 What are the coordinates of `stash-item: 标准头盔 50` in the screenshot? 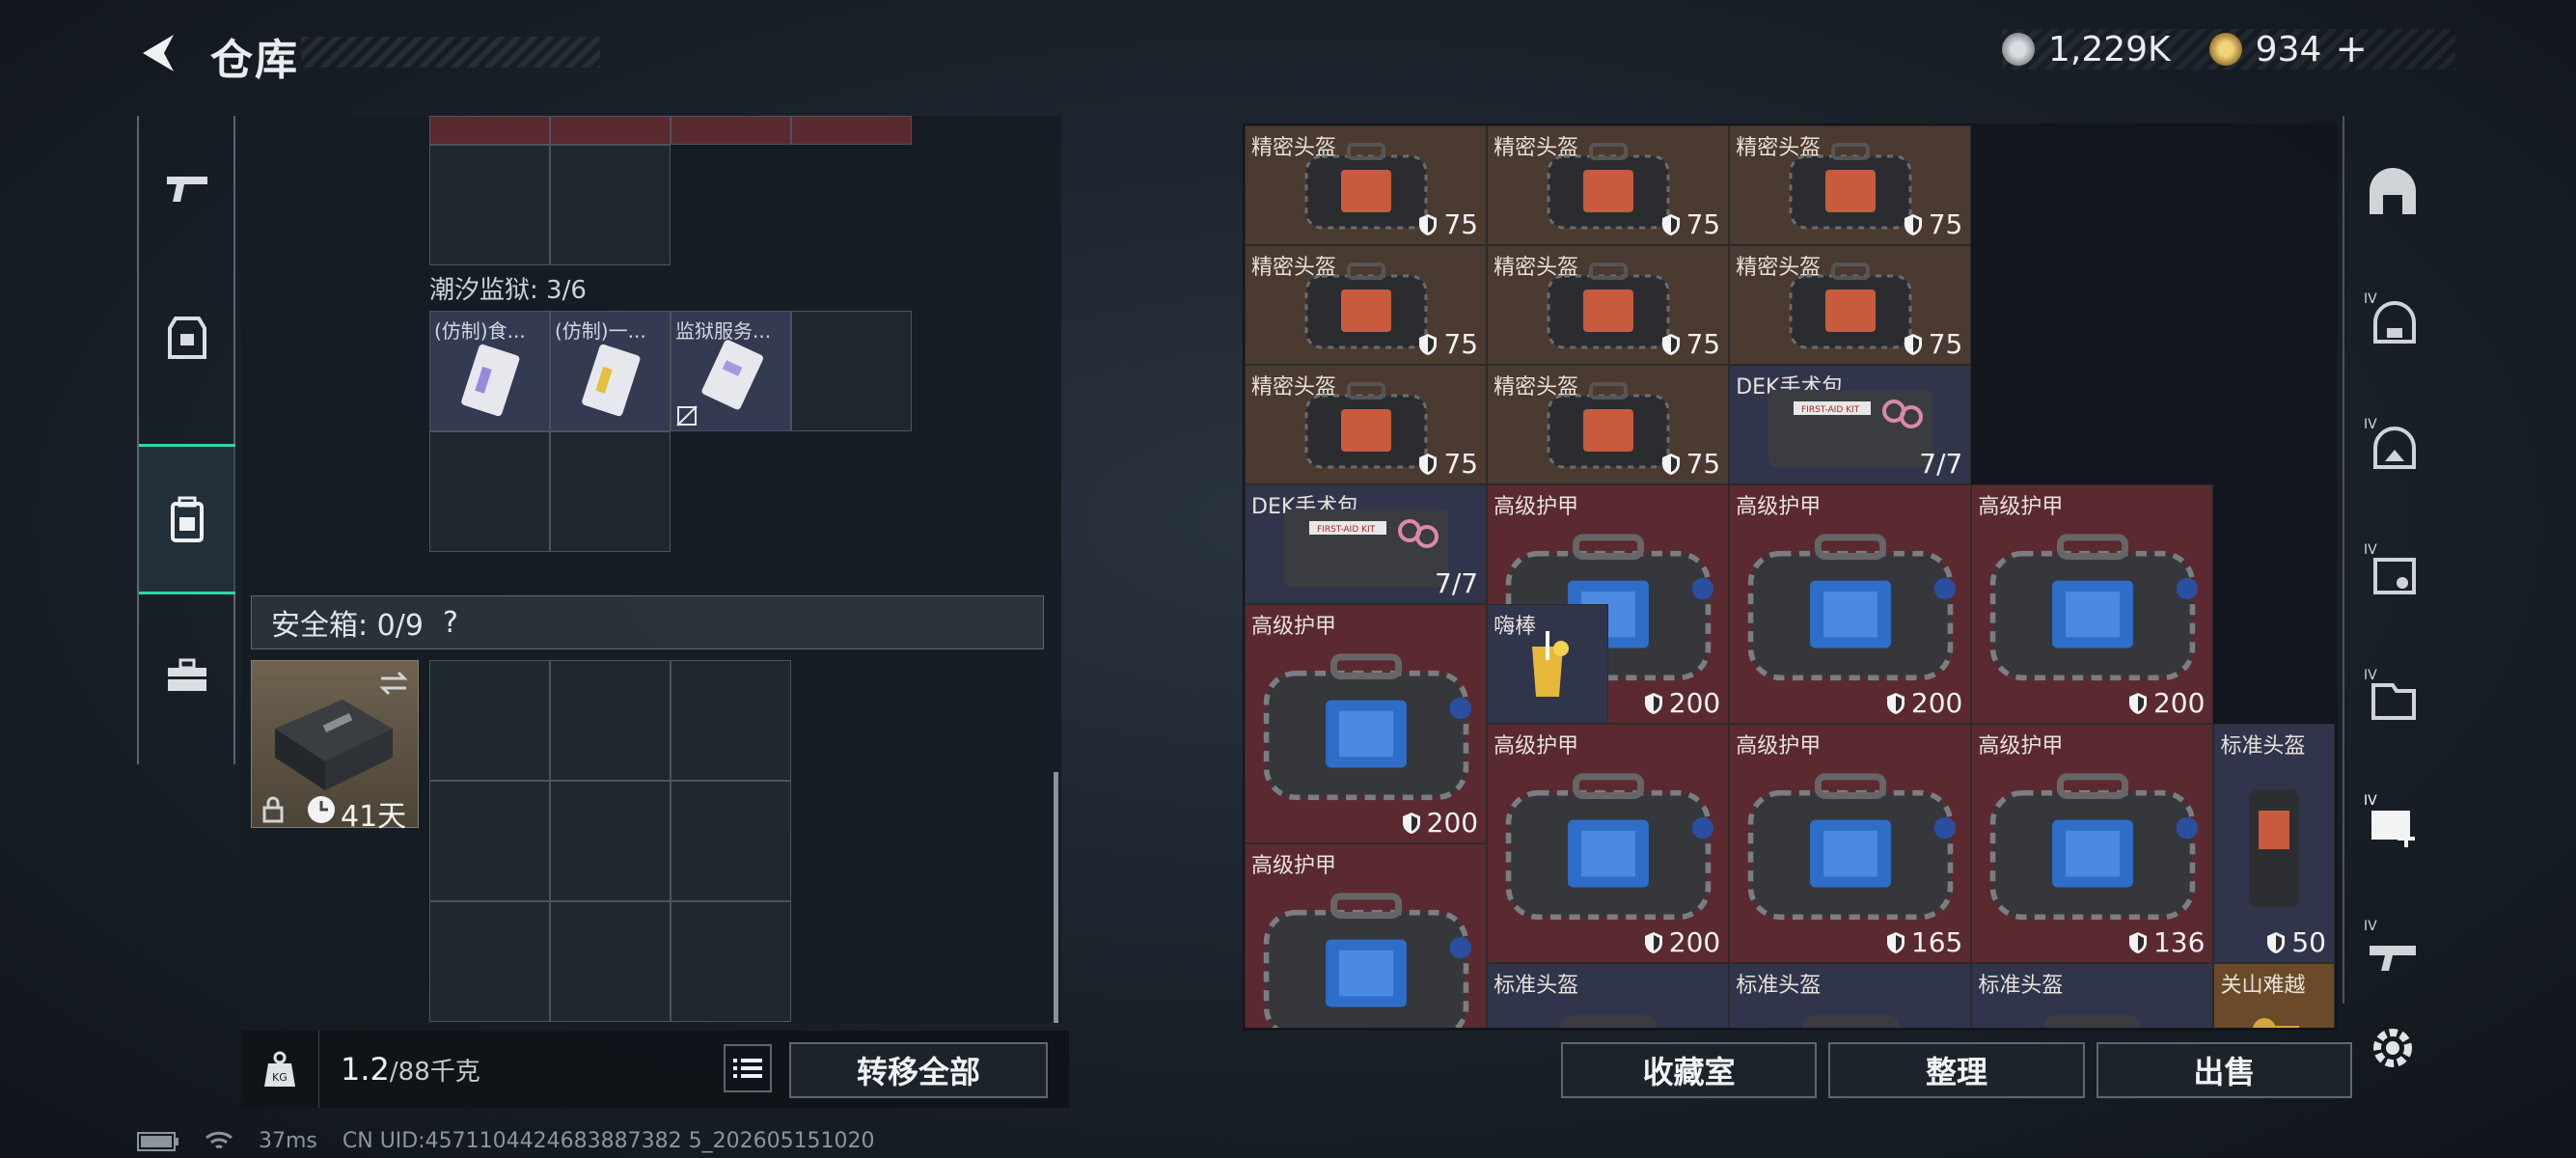 It's located at (2274, 843).